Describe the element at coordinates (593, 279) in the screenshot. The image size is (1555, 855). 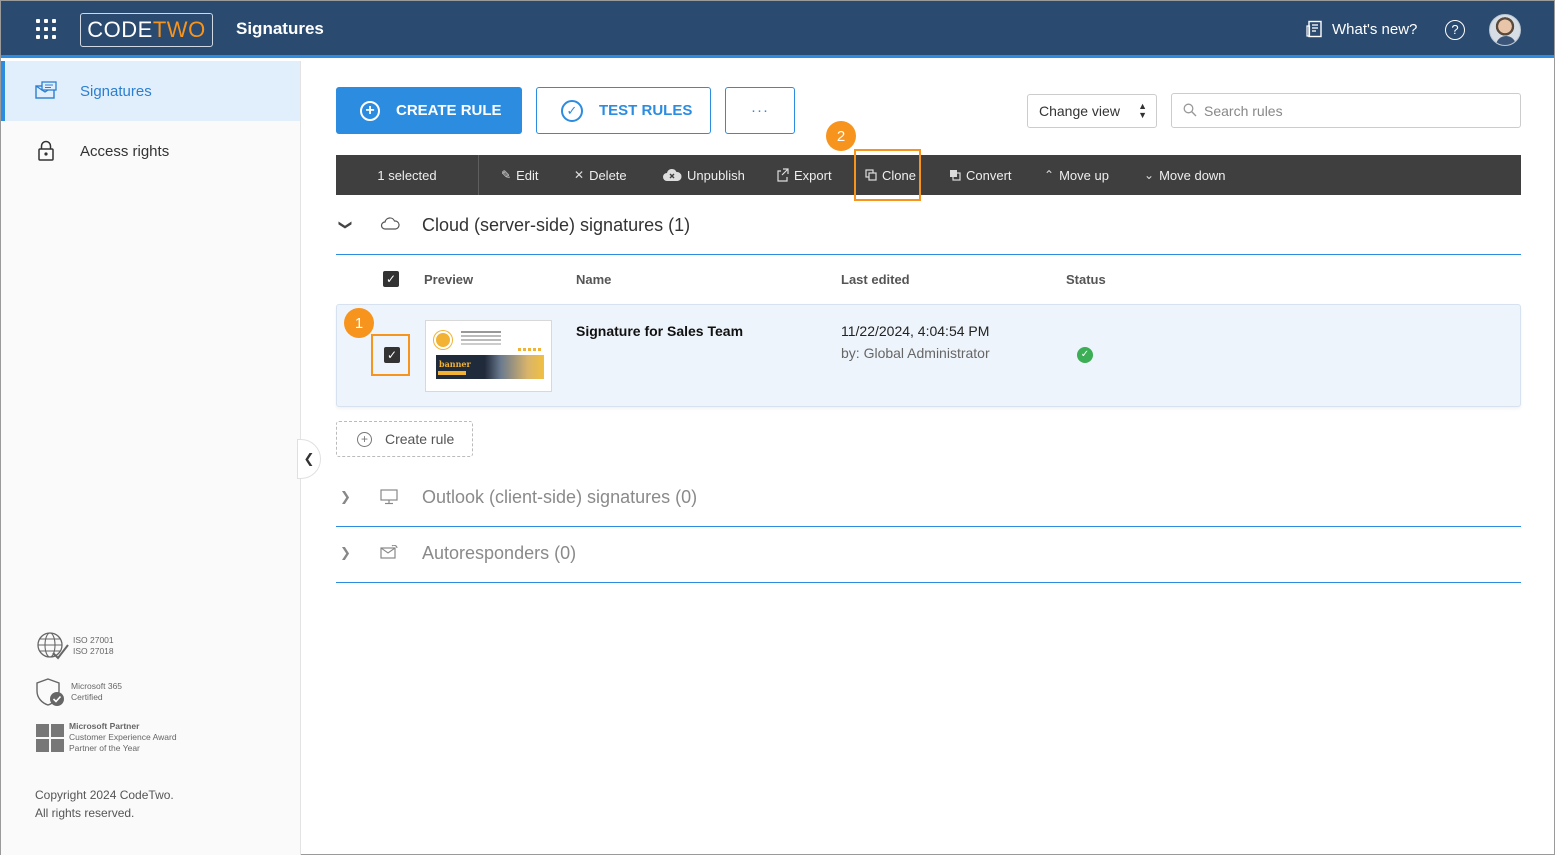
I see `column-header-name: Name` at that location.